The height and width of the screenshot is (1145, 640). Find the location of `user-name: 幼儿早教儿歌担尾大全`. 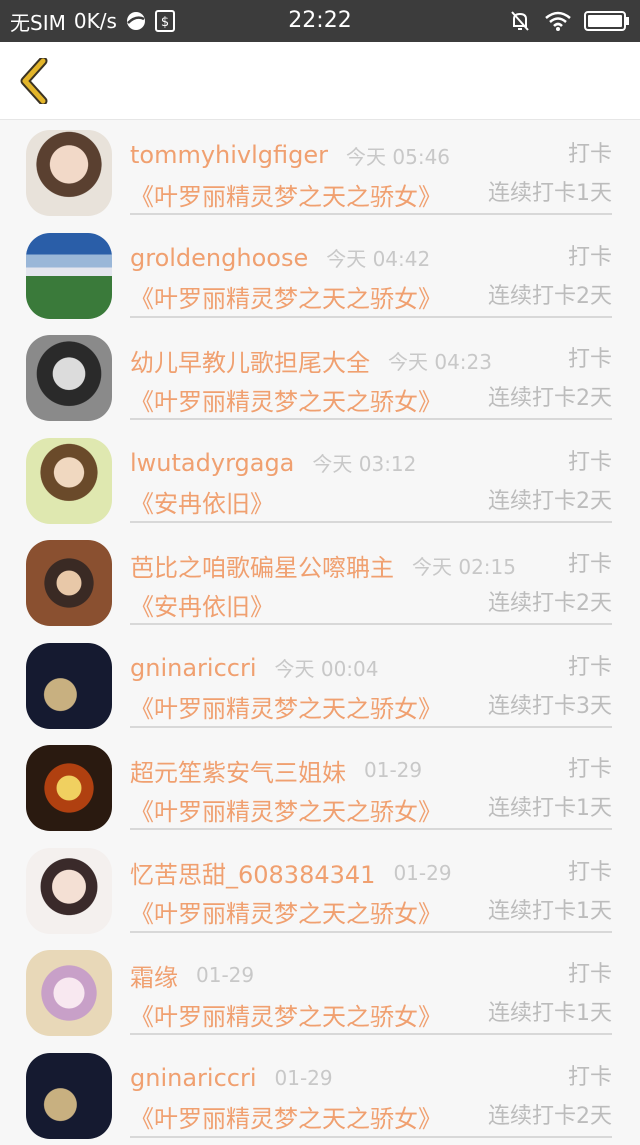

user-name: 幼儿早教儿歌担尾大全 is located at coordinates (250, 360).